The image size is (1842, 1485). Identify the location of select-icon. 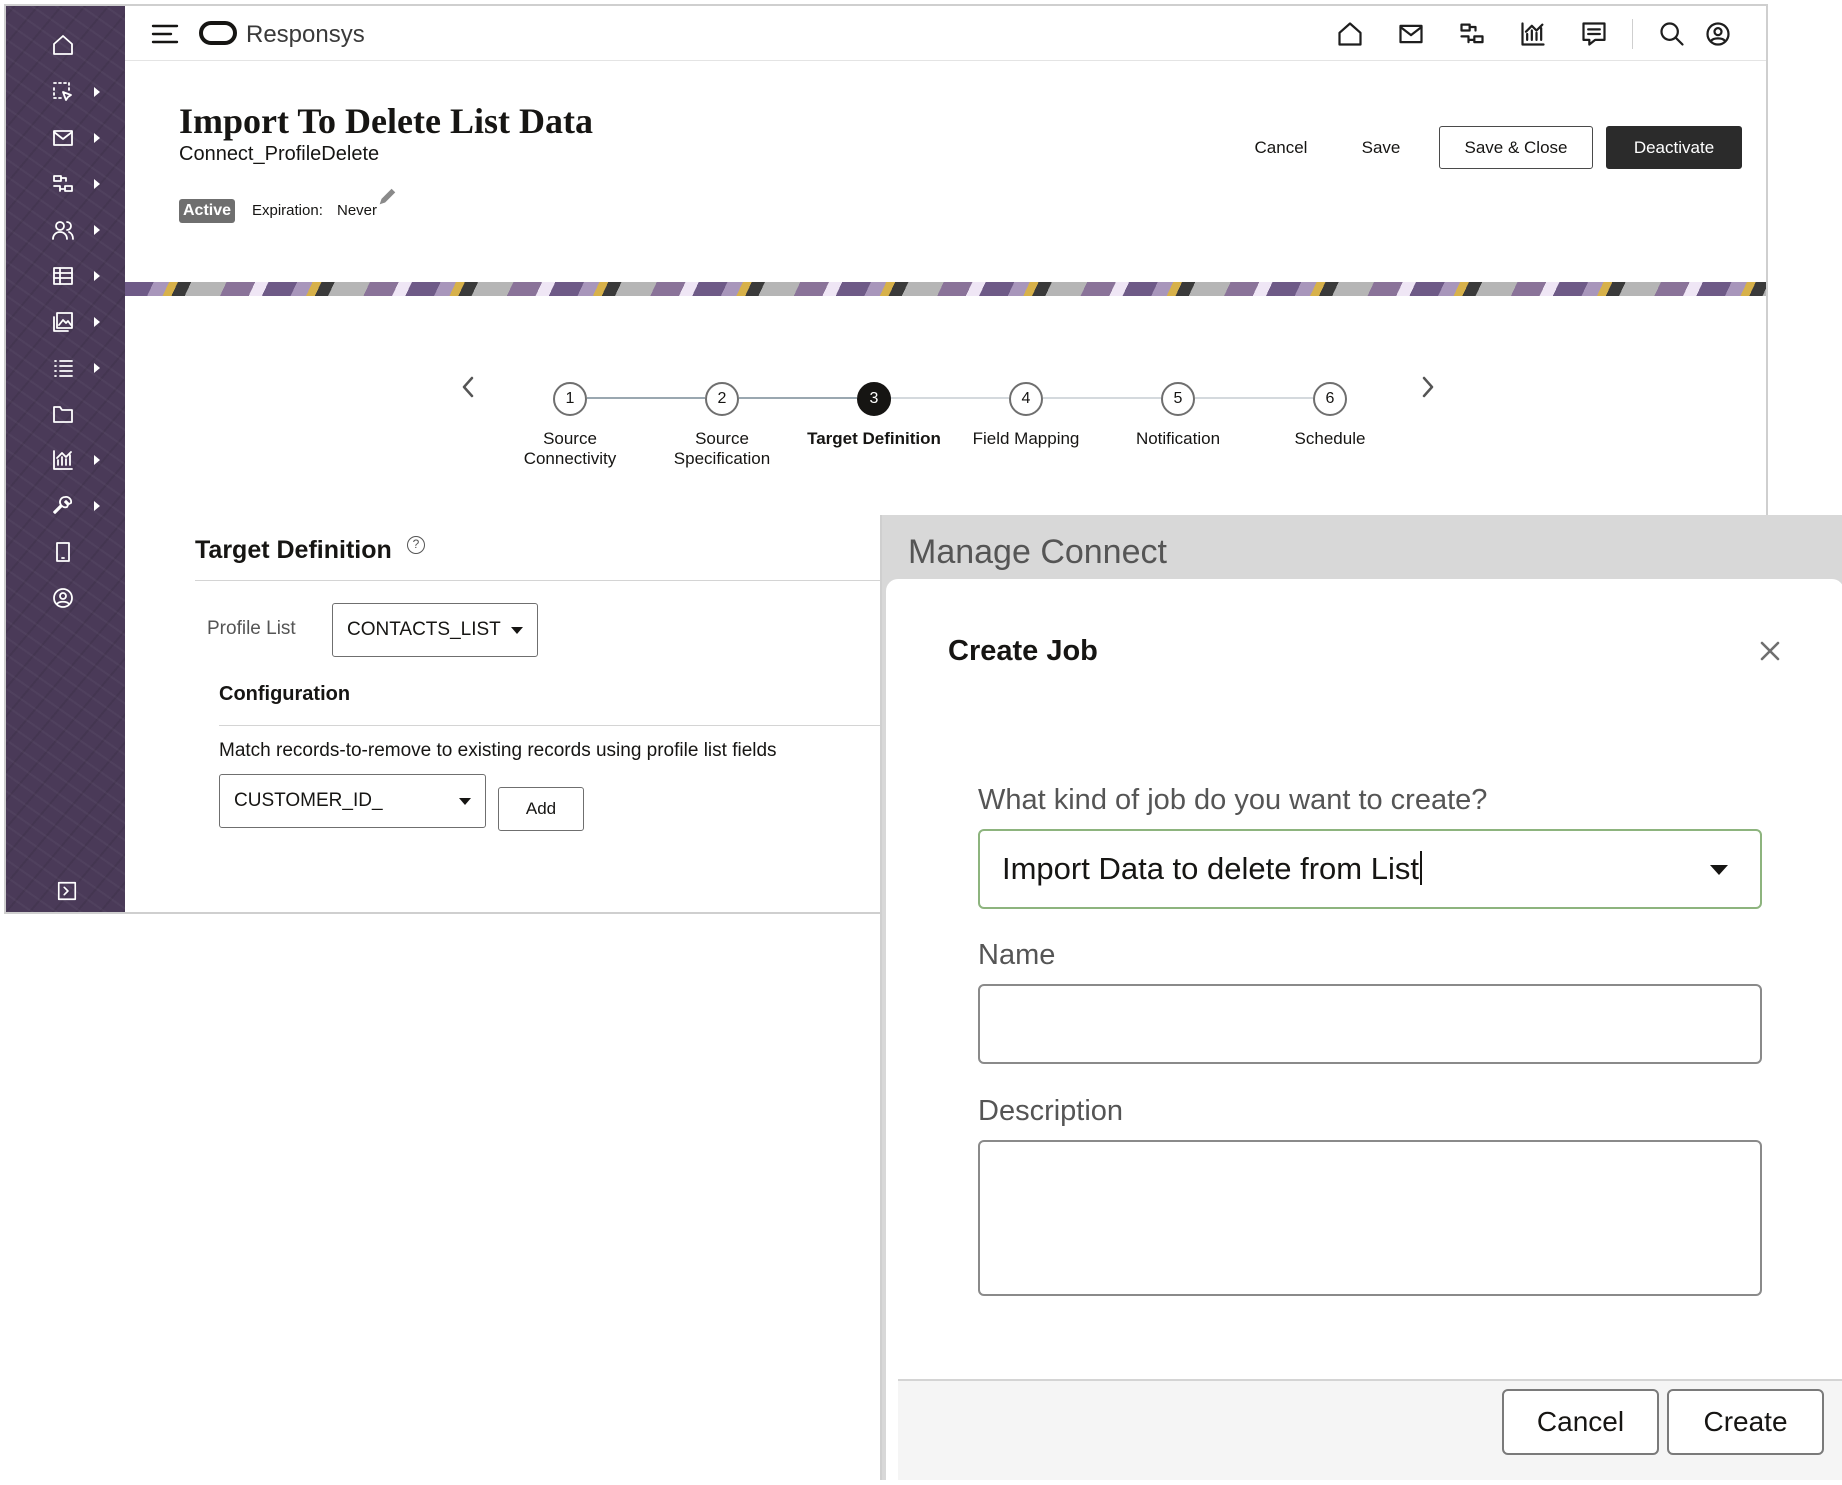
(63, 92).